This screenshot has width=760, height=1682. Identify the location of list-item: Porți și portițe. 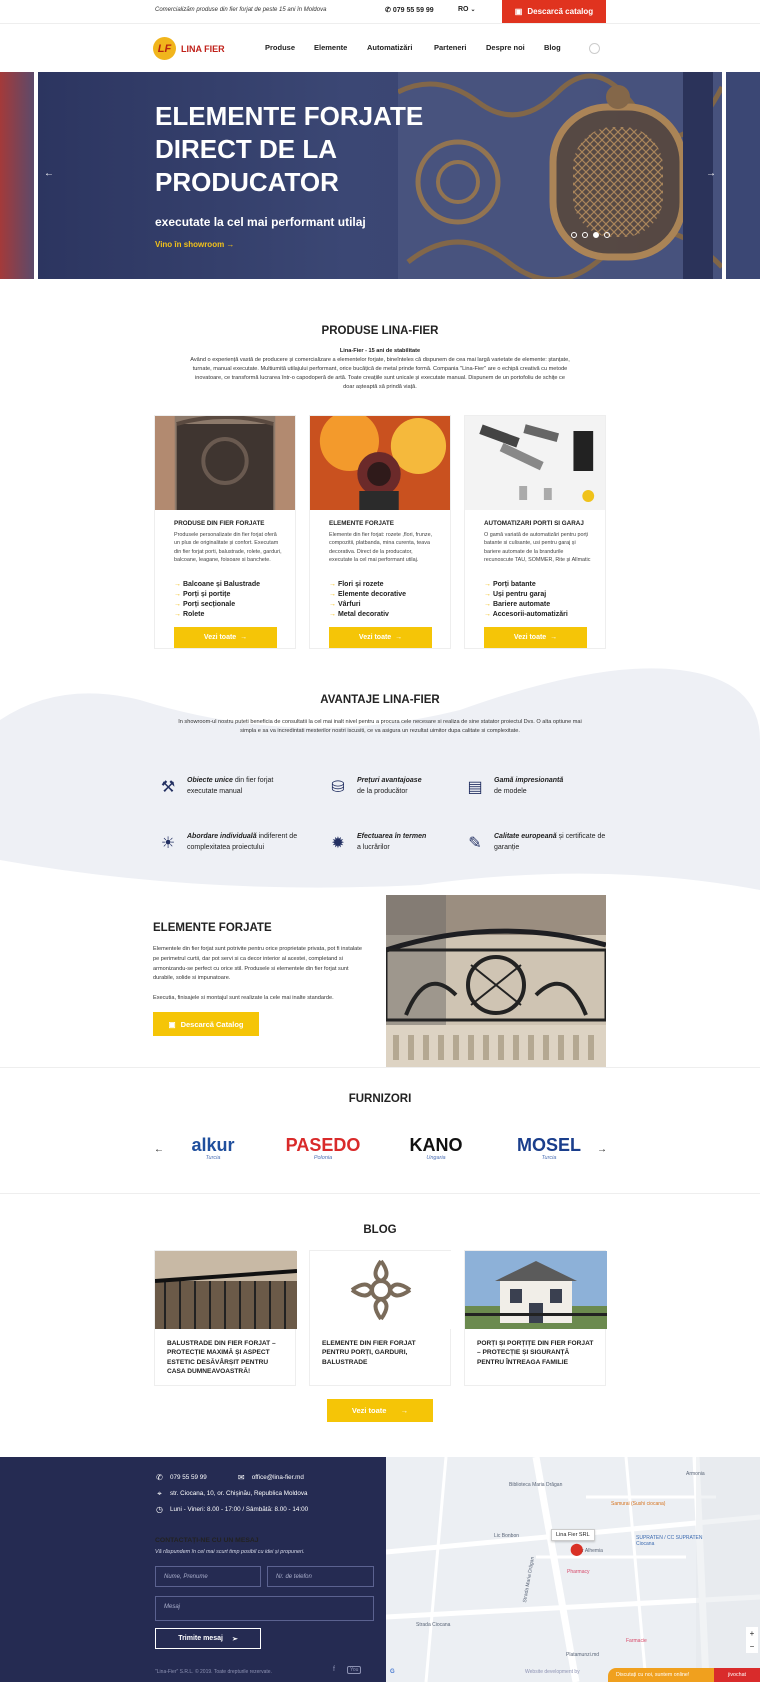
(217, 595).